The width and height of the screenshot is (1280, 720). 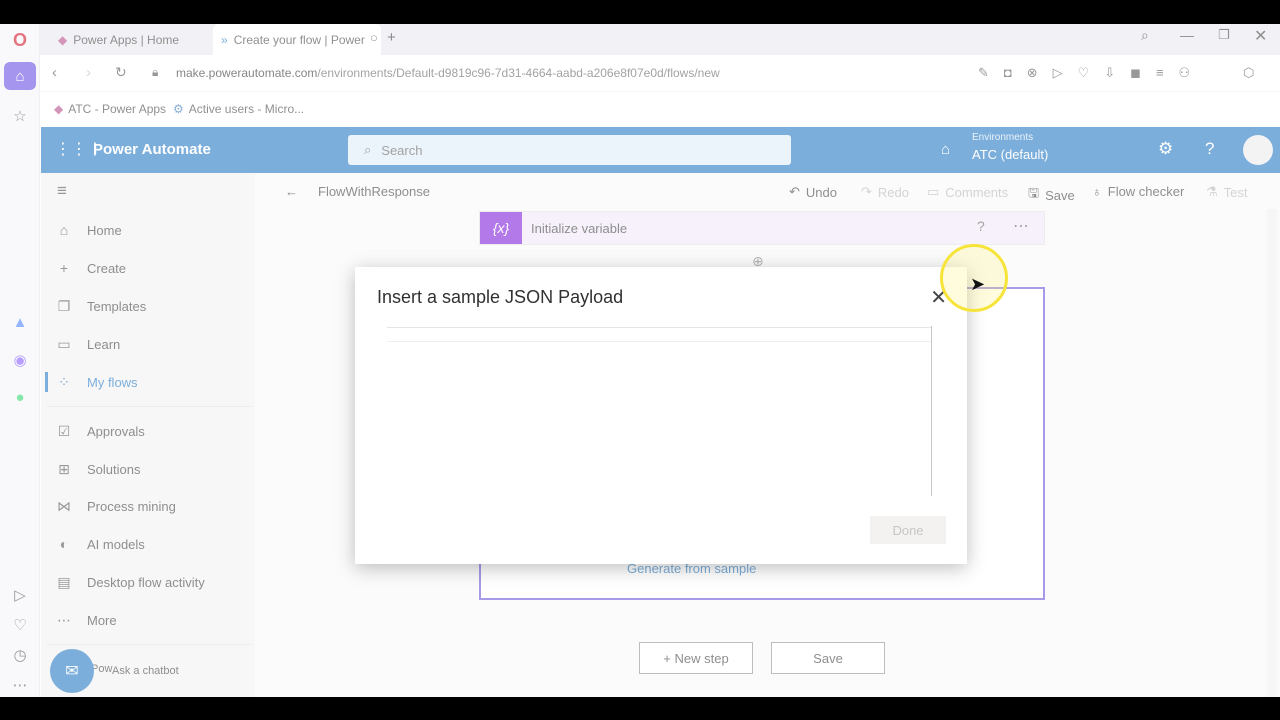 I want to click on mouse-pointer-icon: ➤, so click(x=978, y=284).